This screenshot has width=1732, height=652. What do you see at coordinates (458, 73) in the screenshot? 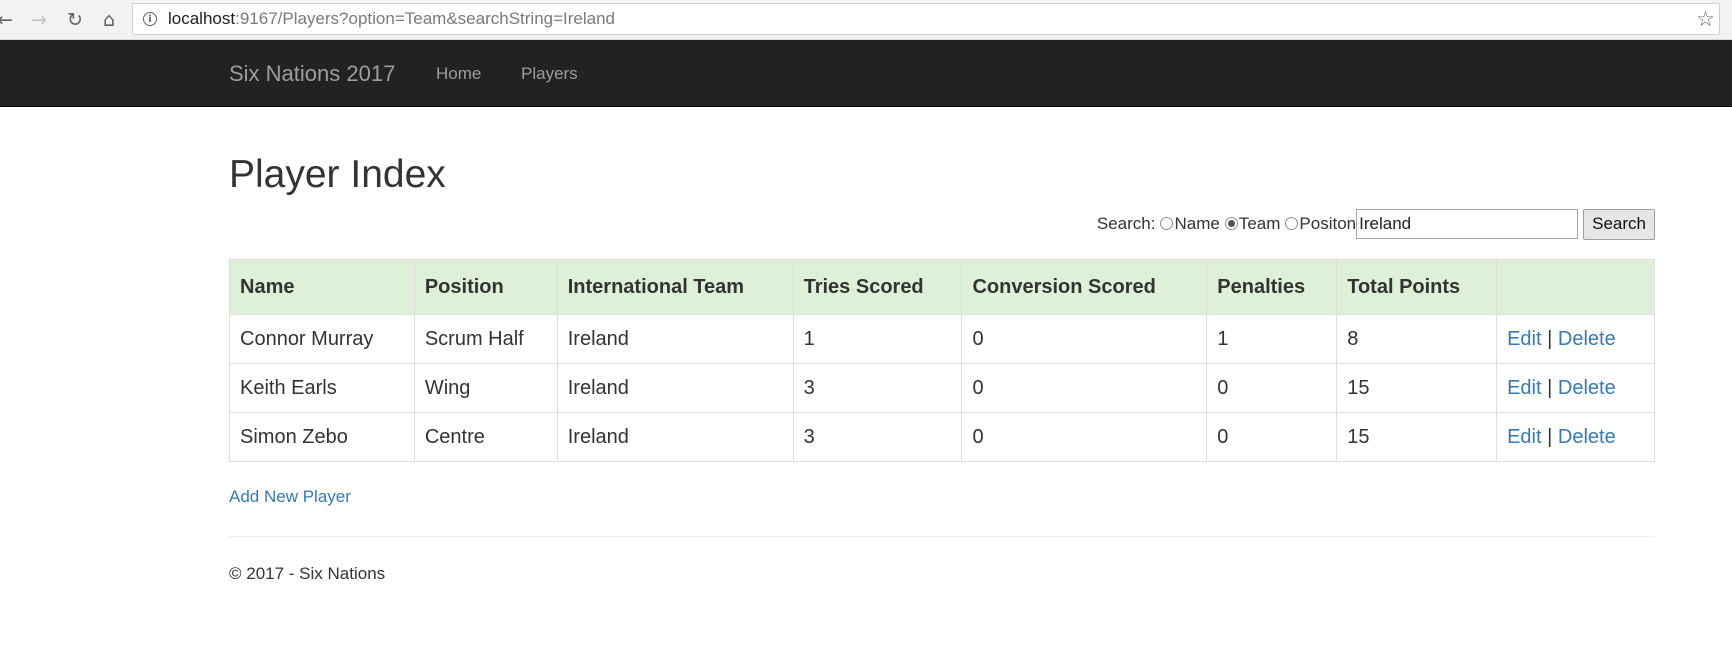
I see `nav-link-home: Home` at bounding box center [458, 73].